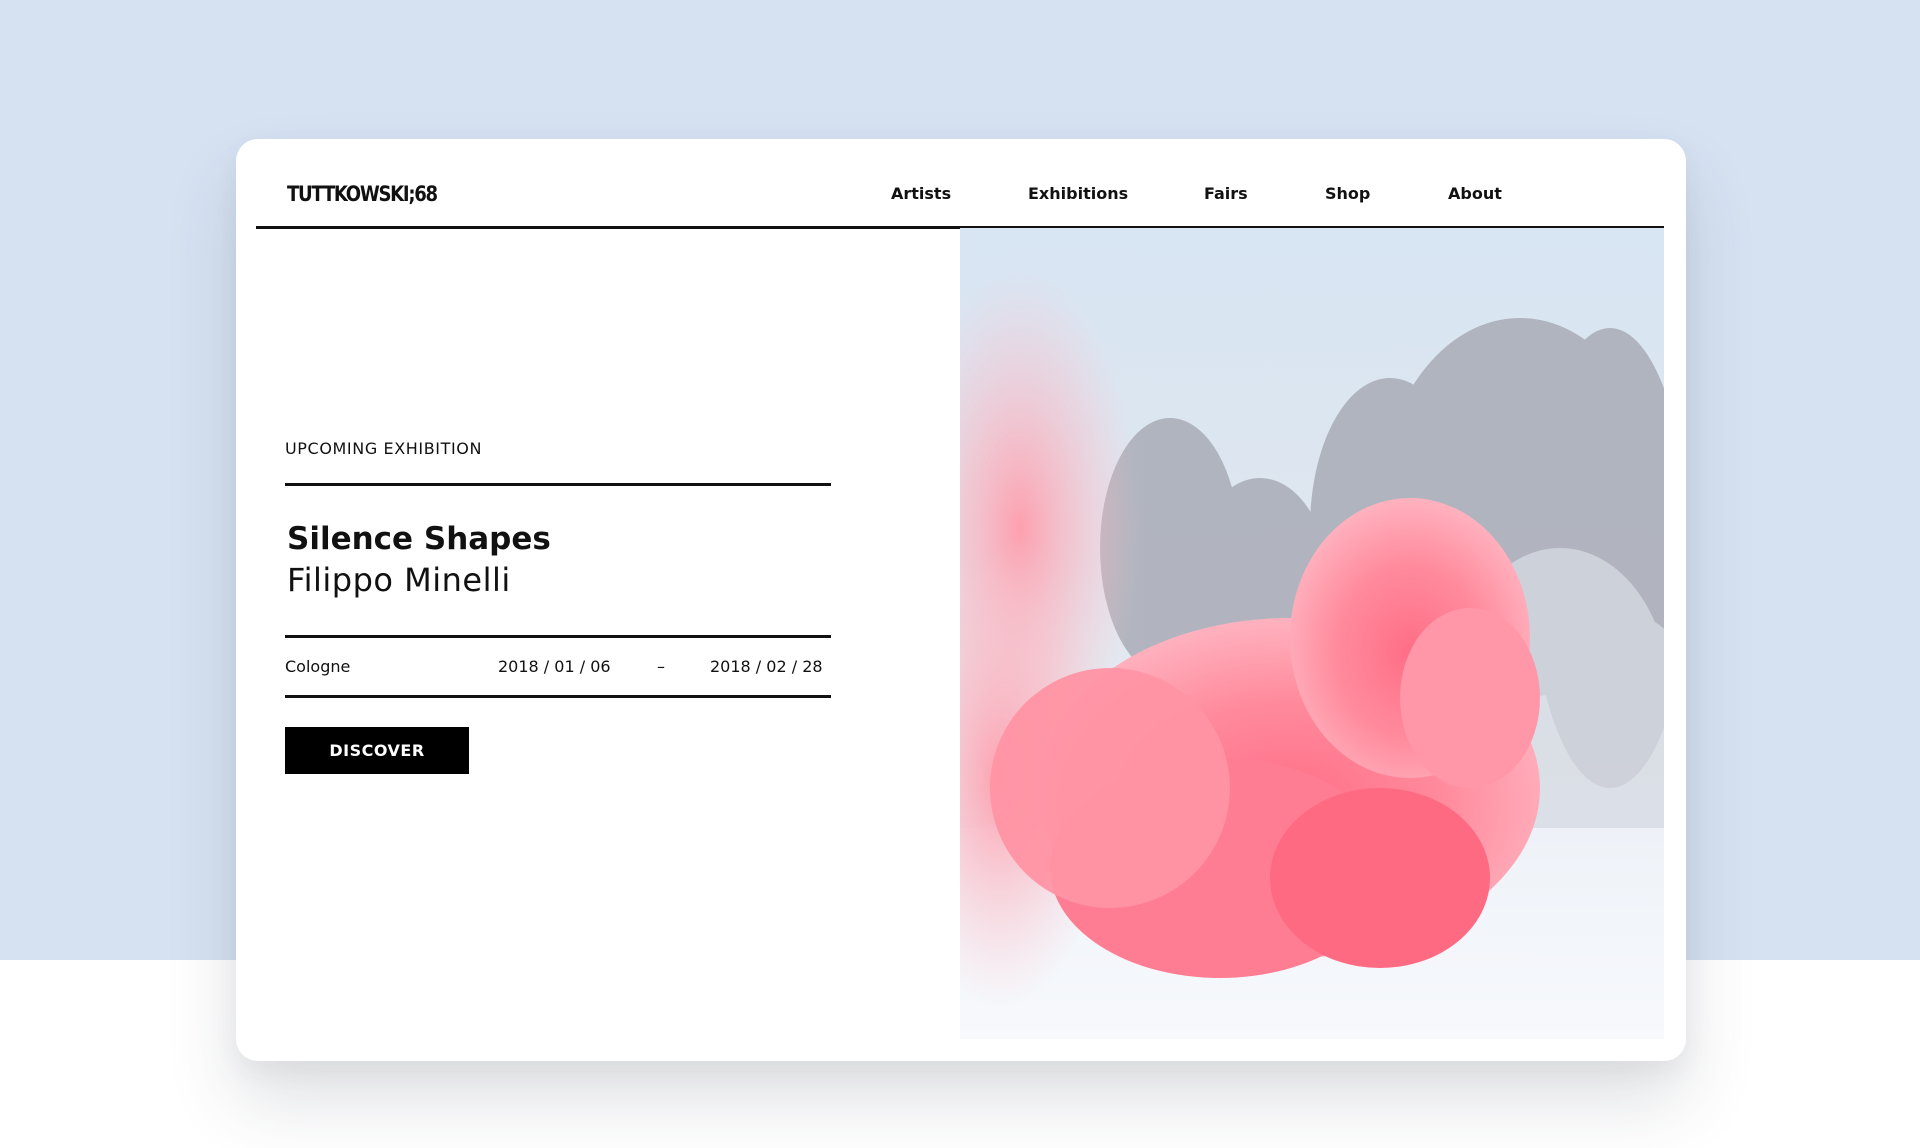 The height and width of the screenshot is (1148, 1920). I want to click on nav-item-exhibitions: Exhibitions, so click(1078, 193).